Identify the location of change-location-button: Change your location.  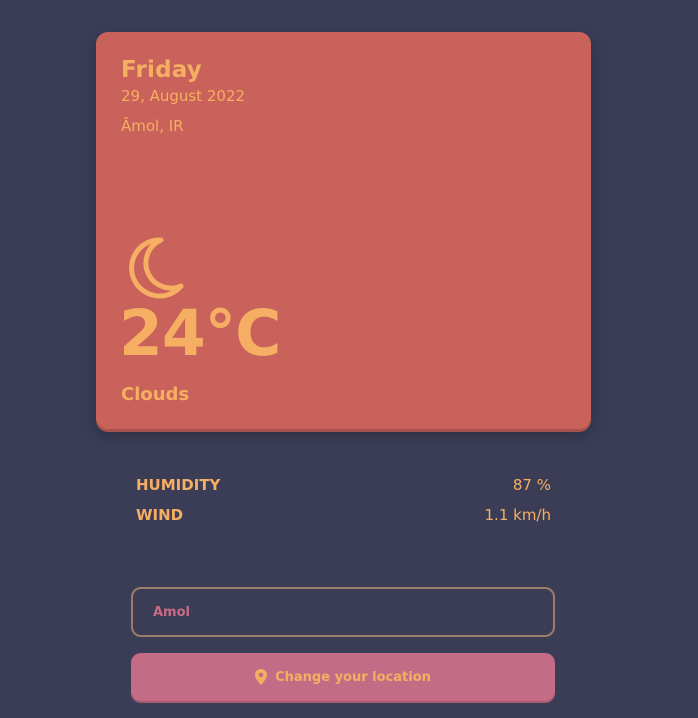
(343, 677).